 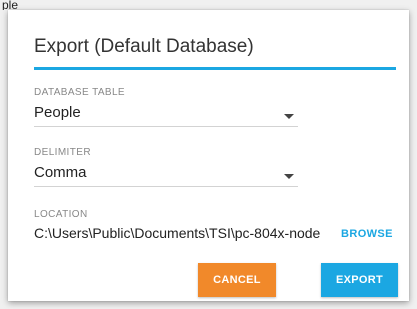 I want to click on cancel-button: CANCEL, so click(x=237, y=280).